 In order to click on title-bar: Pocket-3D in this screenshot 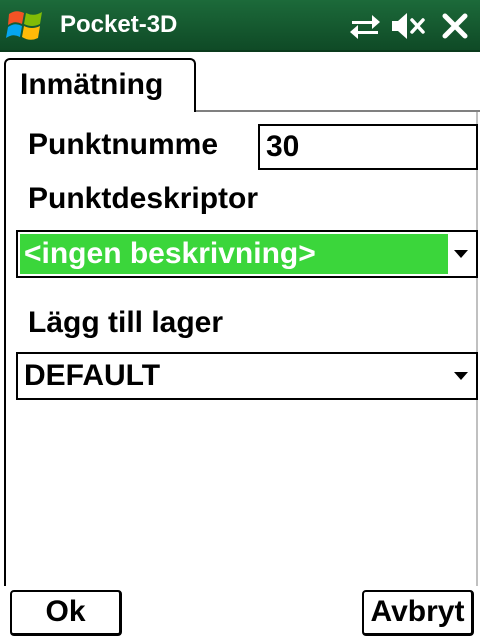, I will do `click(240, 26)`.